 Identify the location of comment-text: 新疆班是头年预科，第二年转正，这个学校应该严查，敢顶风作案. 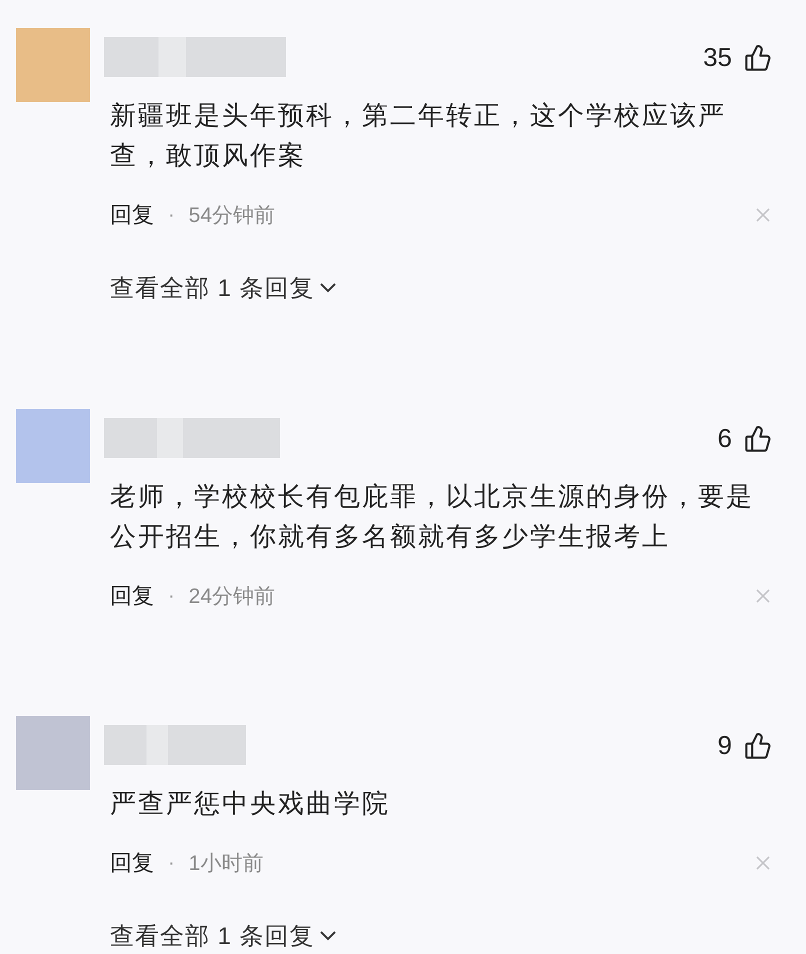
(418, 135).